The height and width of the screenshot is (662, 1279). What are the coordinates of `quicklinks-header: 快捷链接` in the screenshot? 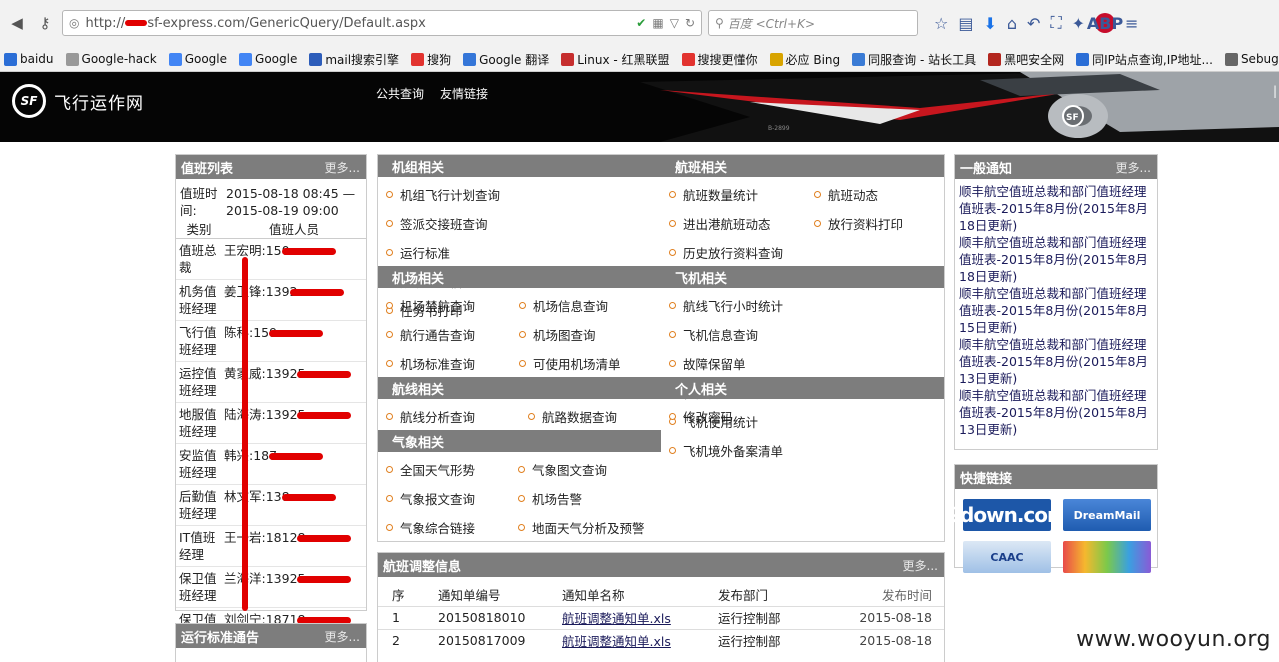 It's located at (1056, 477).